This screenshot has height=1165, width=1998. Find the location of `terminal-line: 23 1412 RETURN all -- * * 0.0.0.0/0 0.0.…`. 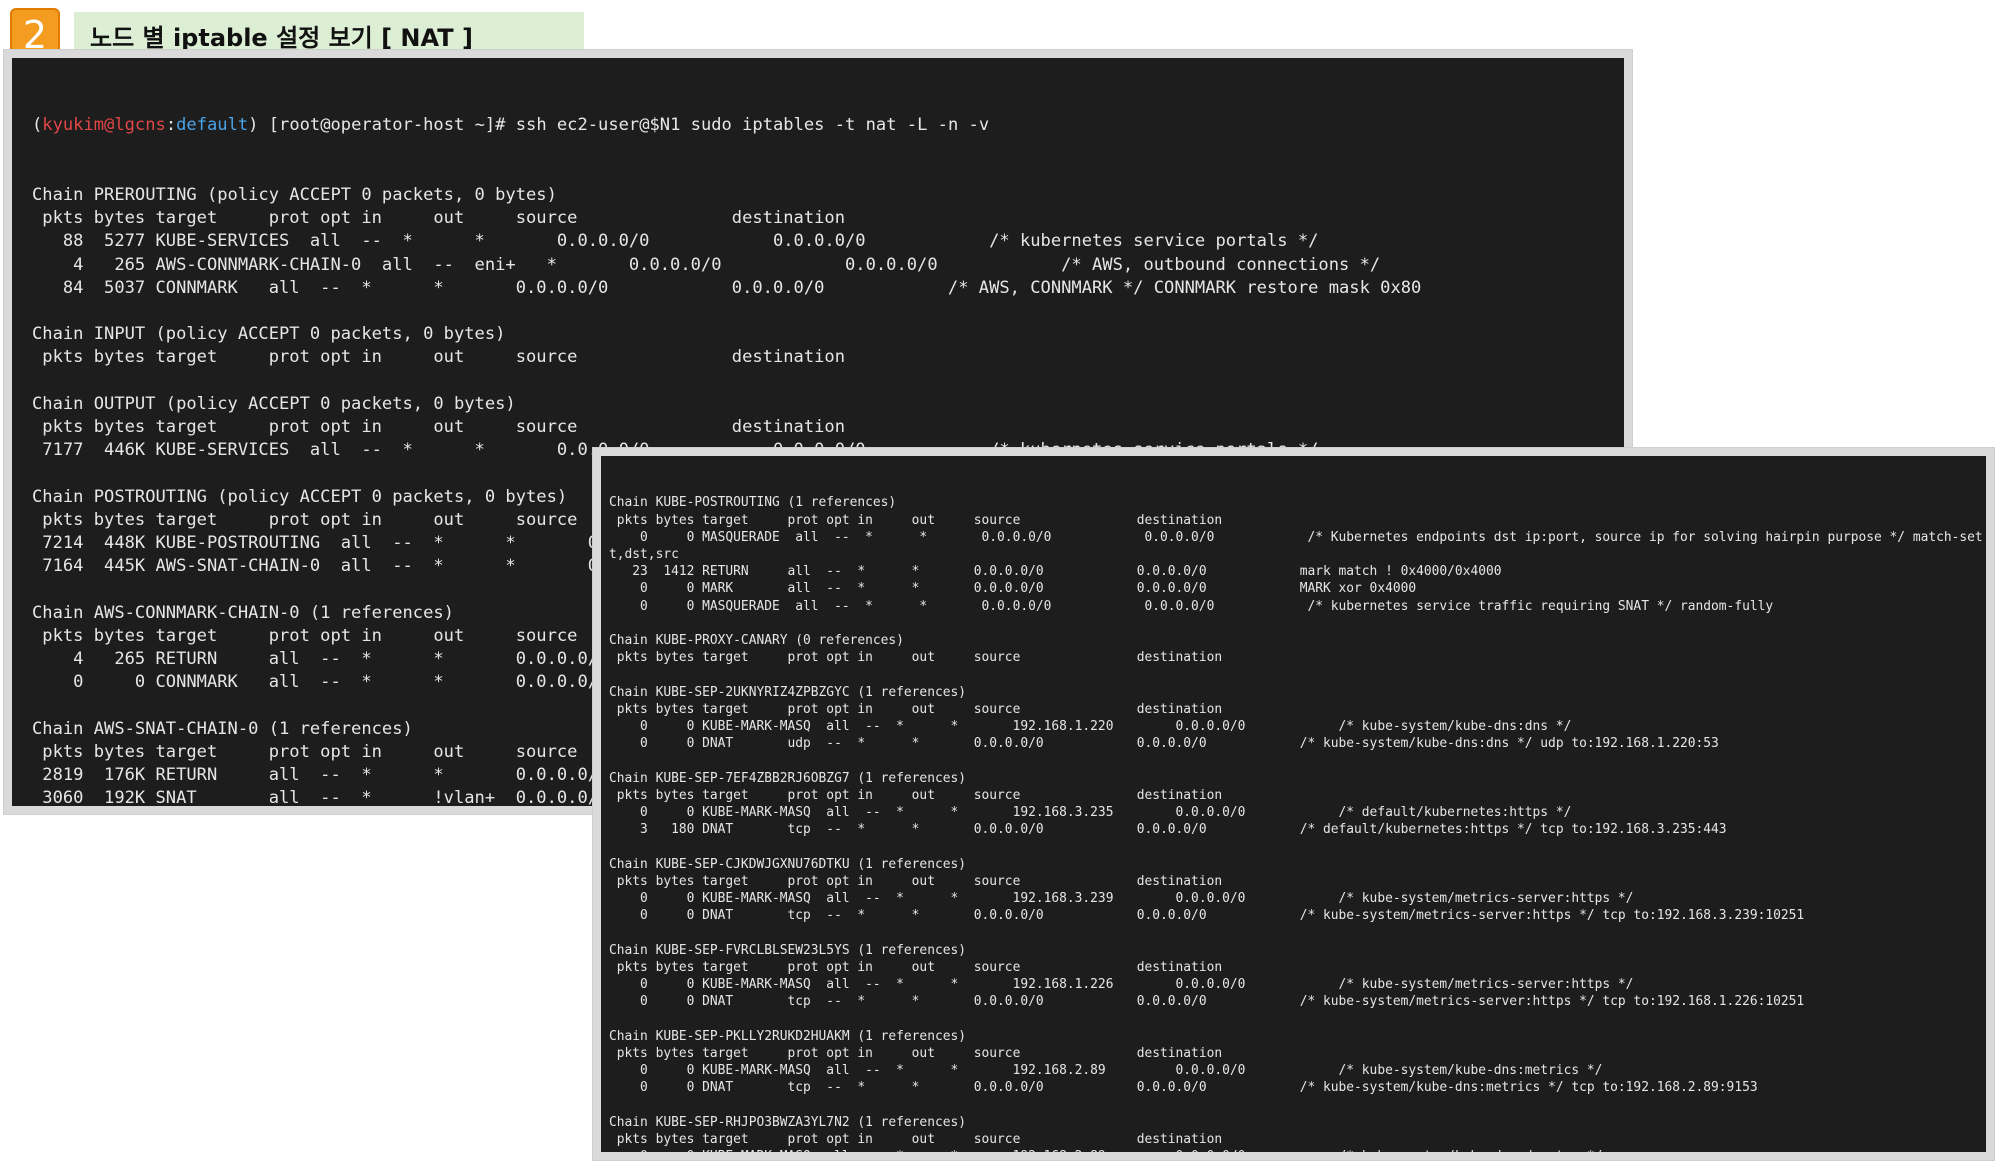

terminal-line: 23 1412 RETURN all -- * * 0.0.0.0/0 0.0.… is located at coordinates (1055, 572).